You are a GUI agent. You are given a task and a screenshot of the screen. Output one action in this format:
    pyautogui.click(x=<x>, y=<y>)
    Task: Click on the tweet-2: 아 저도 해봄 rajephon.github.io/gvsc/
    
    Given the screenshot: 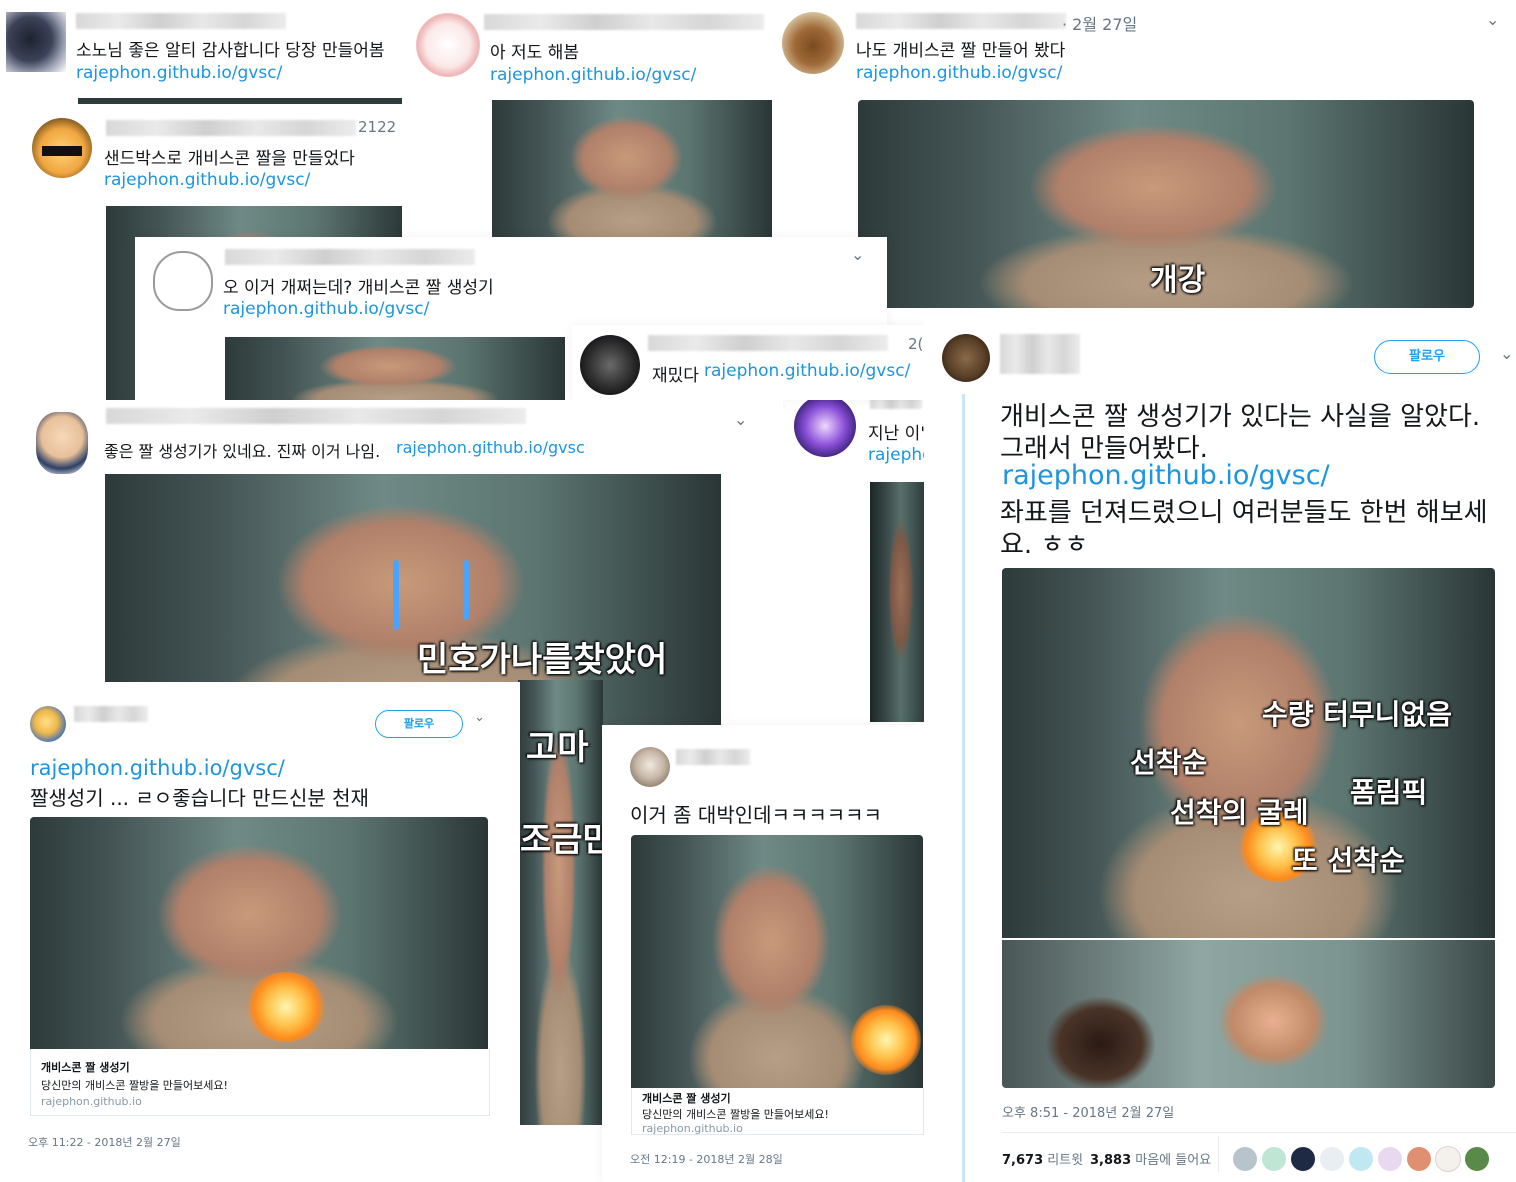 What is the action you would take?
    pyautogui.click(x=595, y=120)
    